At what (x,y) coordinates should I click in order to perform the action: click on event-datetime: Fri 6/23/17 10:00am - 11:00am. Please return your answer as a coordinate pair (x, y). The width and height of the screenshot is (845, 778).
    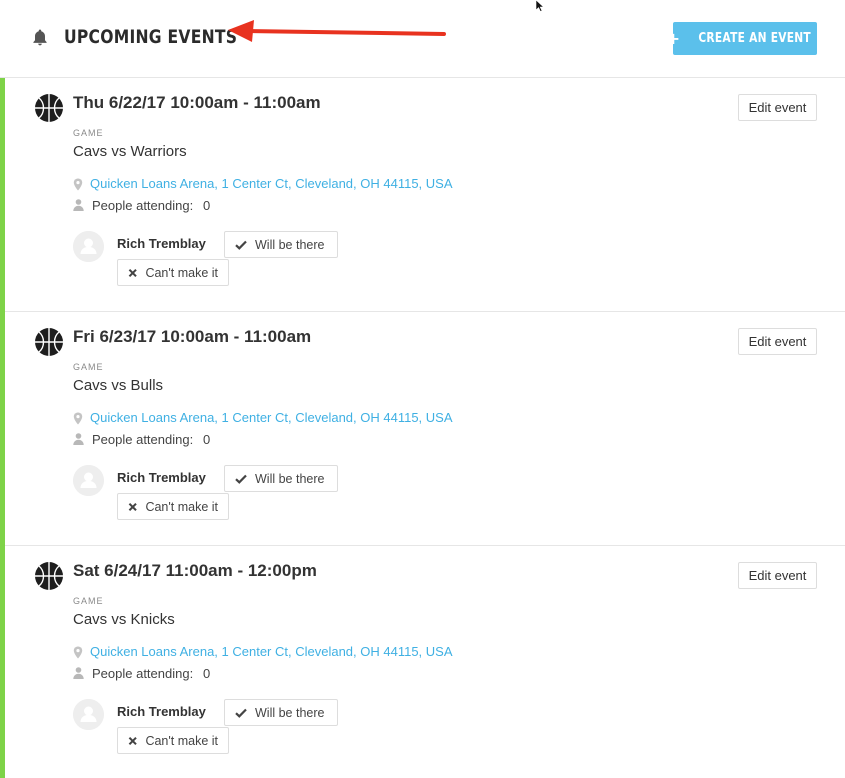
    Looking at the image, I should click on (192, 336).